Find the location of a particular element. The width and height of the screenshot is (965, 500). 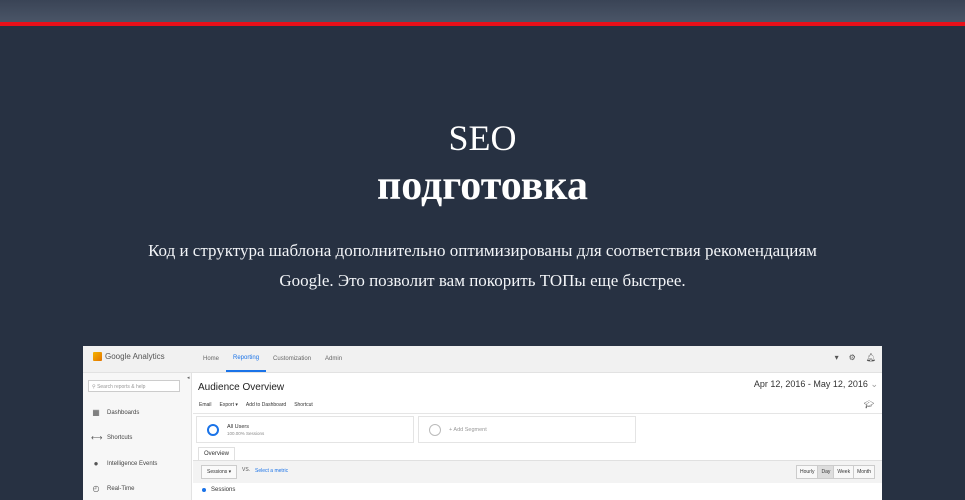

export-button: Export ▾ is located at coordinates (229, 405).